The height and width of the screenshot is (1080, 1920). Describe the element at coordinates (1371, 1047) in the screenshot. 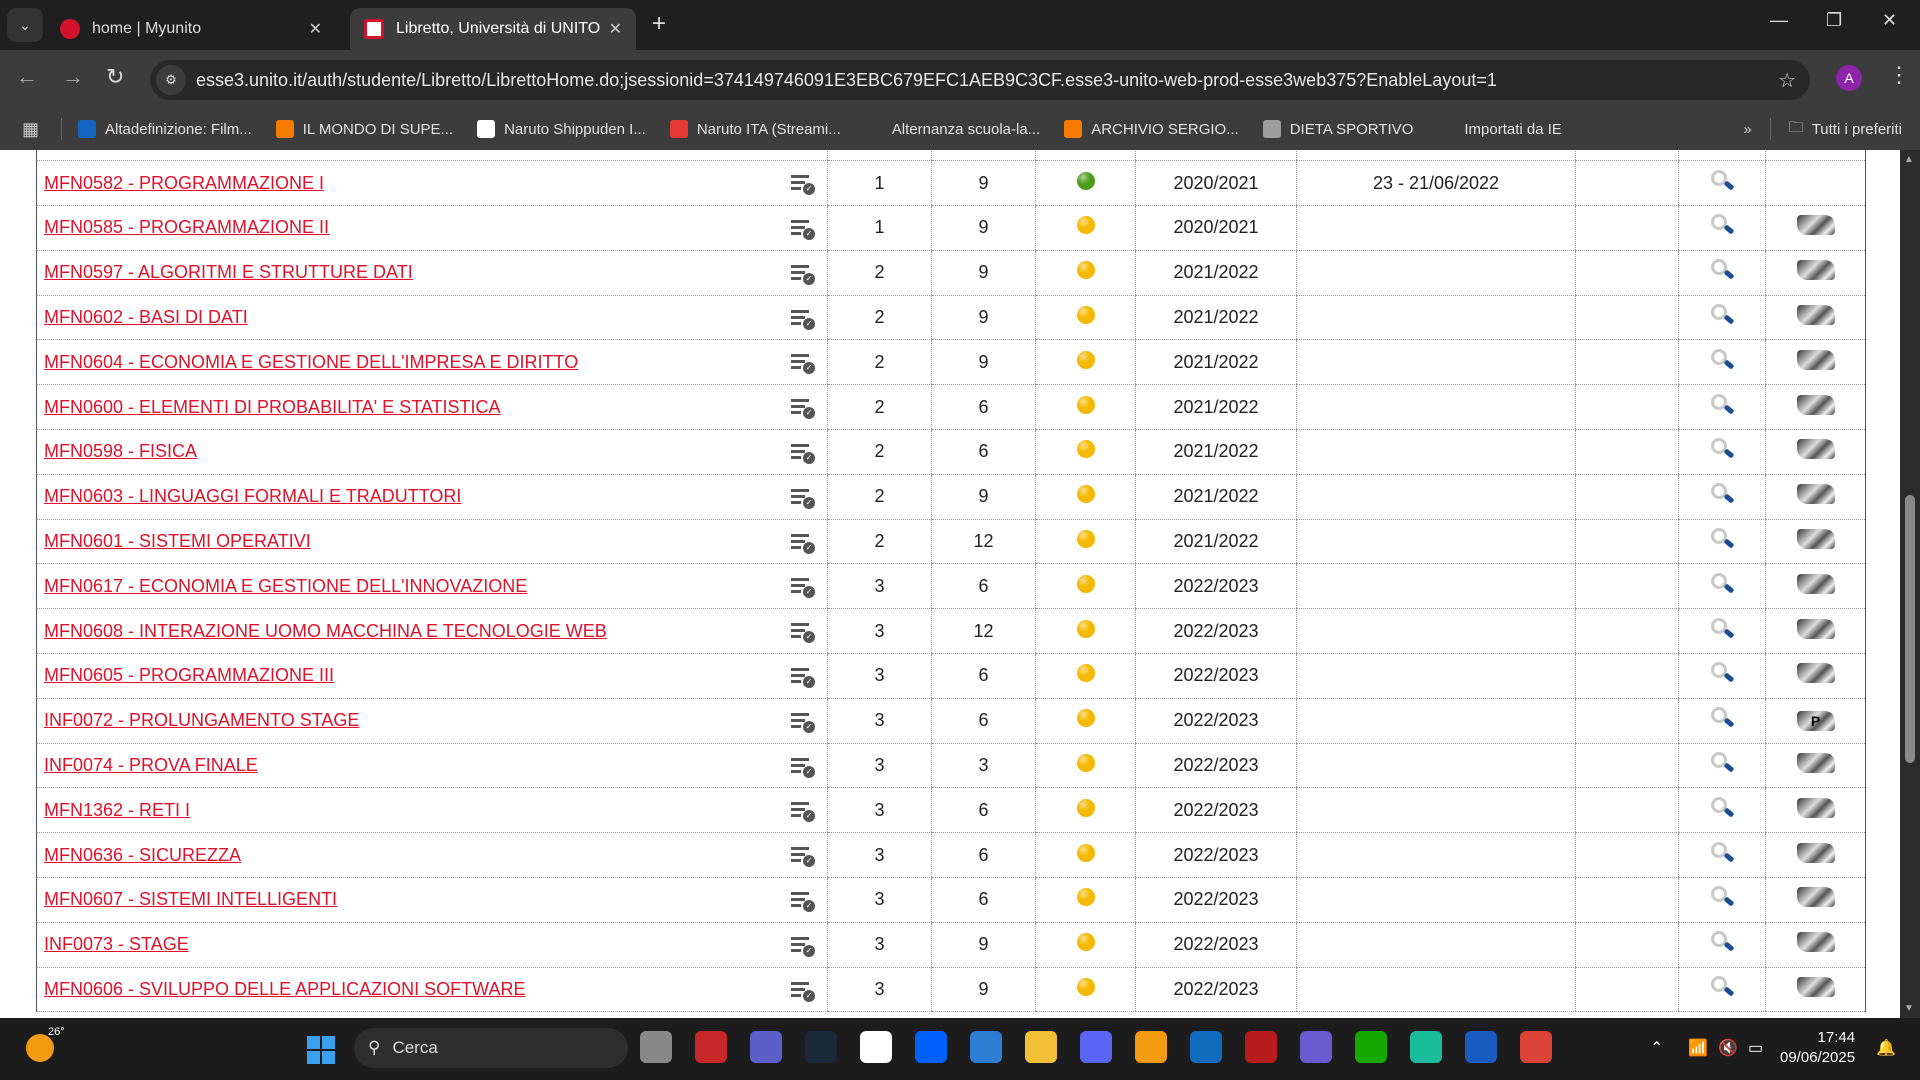

I see `upwork-icon` at that location.